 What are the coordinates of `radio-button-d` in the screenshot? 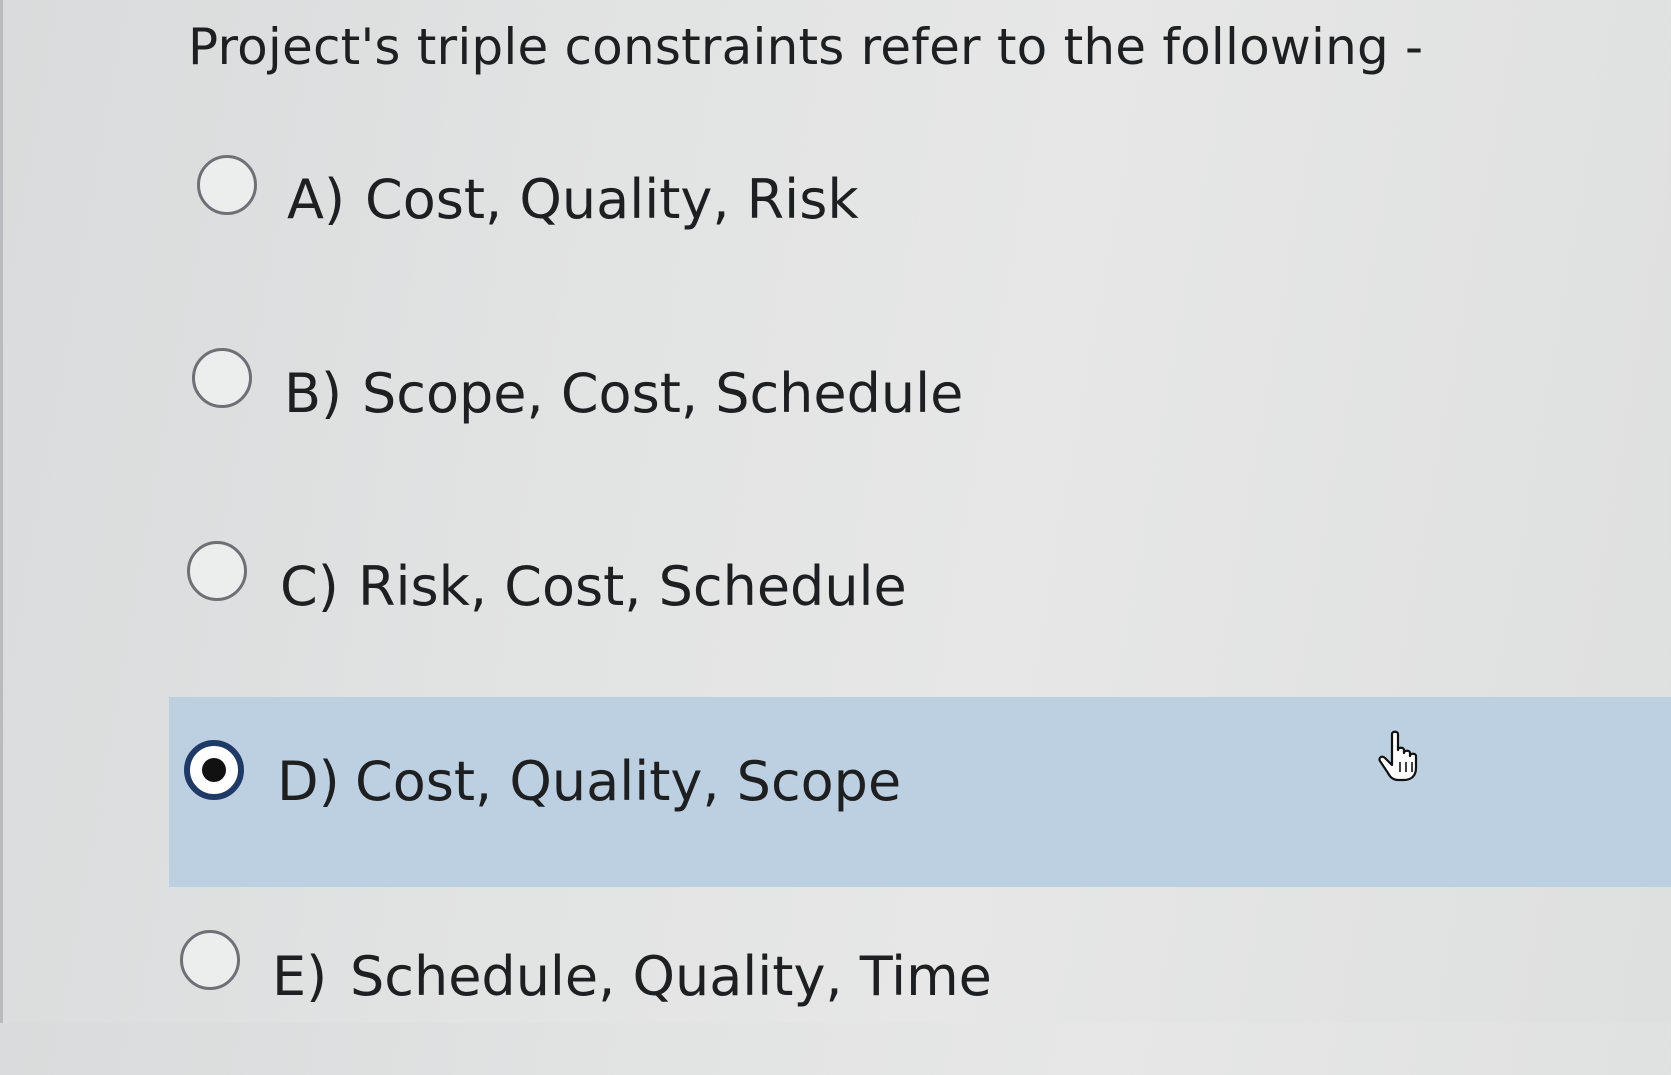 It's located at (214, 770).